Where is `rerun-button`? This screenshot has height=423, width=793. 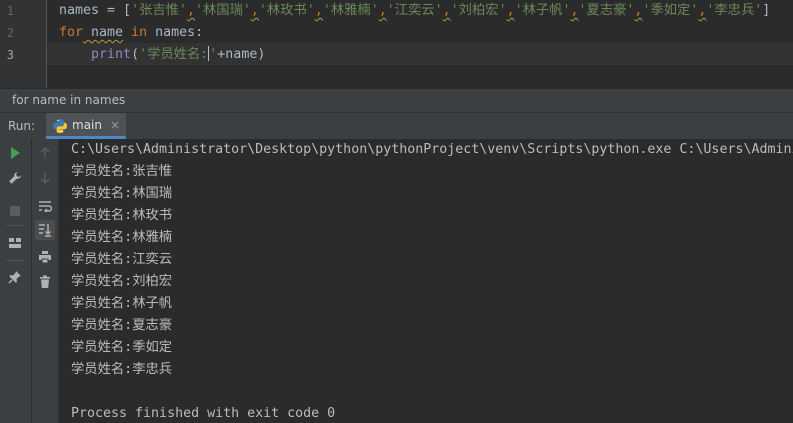 rerun-button is located at coordinates (15, 153).